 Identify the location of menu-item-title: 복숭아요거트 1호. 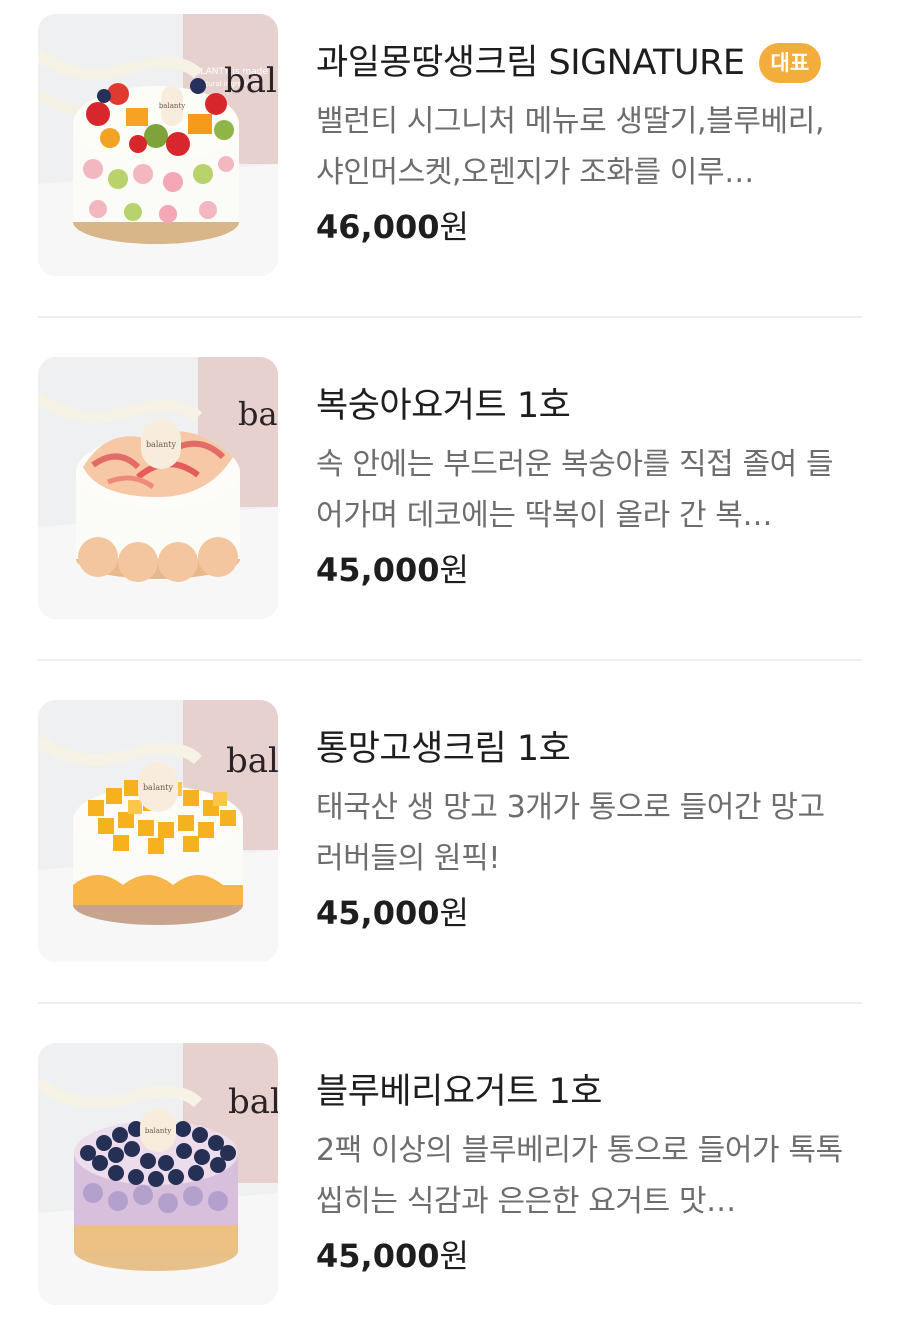
(443, 406).